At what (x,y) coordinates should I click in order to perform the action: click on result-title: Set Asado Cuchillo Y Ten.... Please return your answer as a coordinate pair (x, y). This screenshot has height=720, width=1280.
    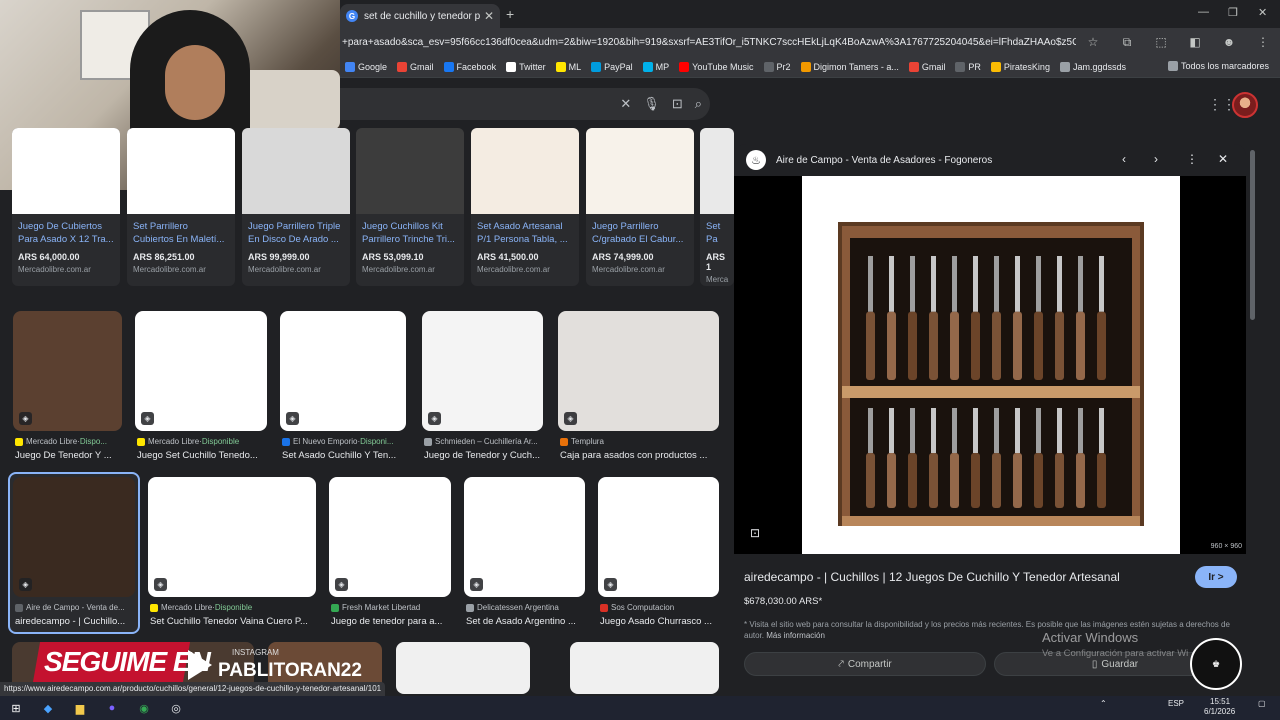
    Looking at the image, I should click on (350, 455).